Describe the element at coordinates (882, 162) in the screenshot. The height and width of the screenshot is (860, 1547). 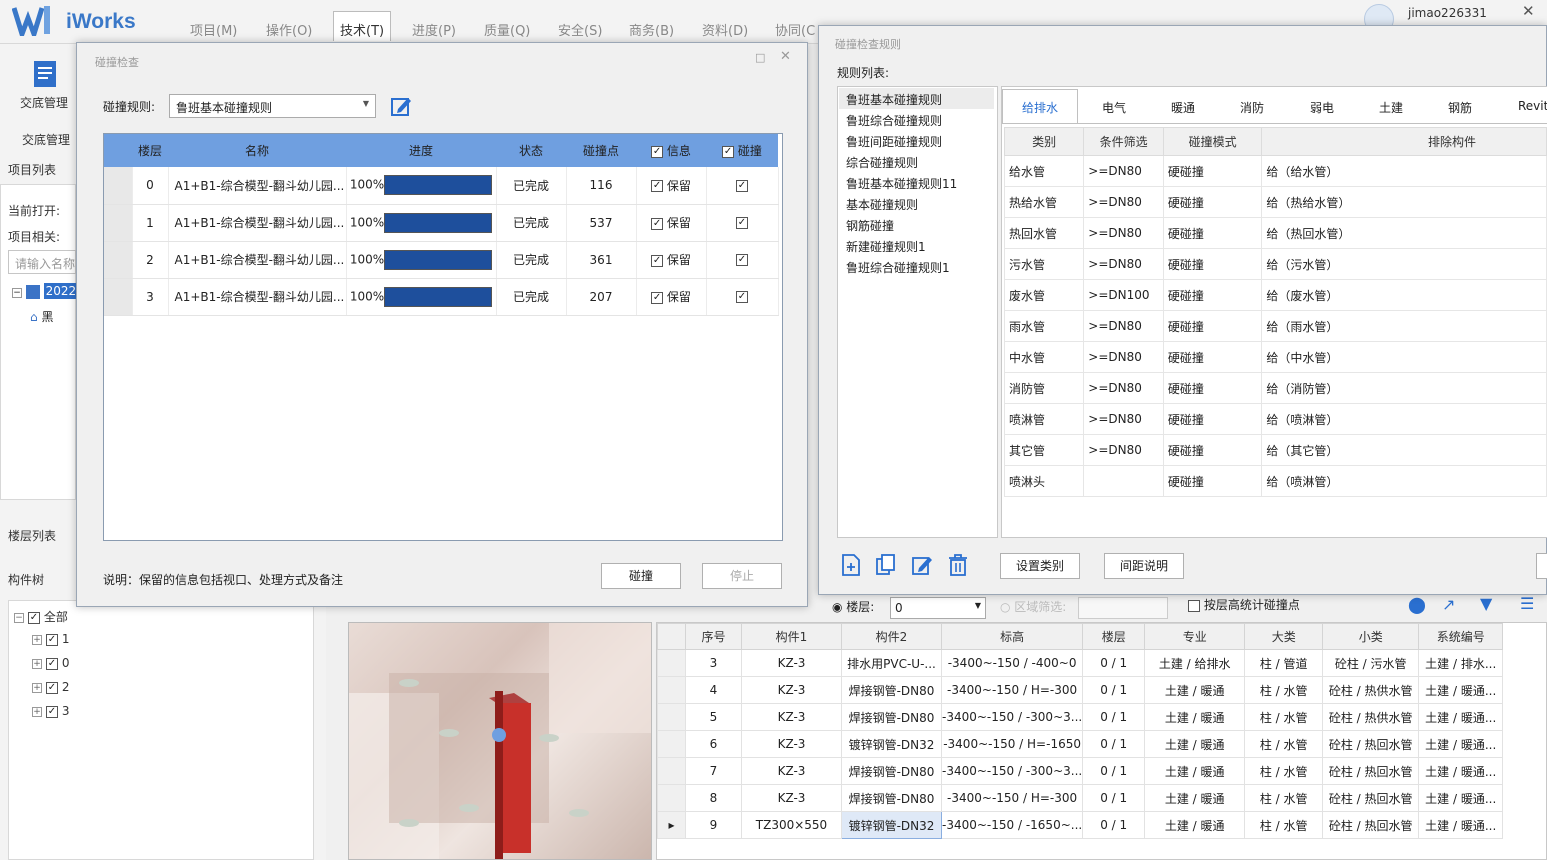
I see `rule-list-item: 综合碰撞规则` at that location.